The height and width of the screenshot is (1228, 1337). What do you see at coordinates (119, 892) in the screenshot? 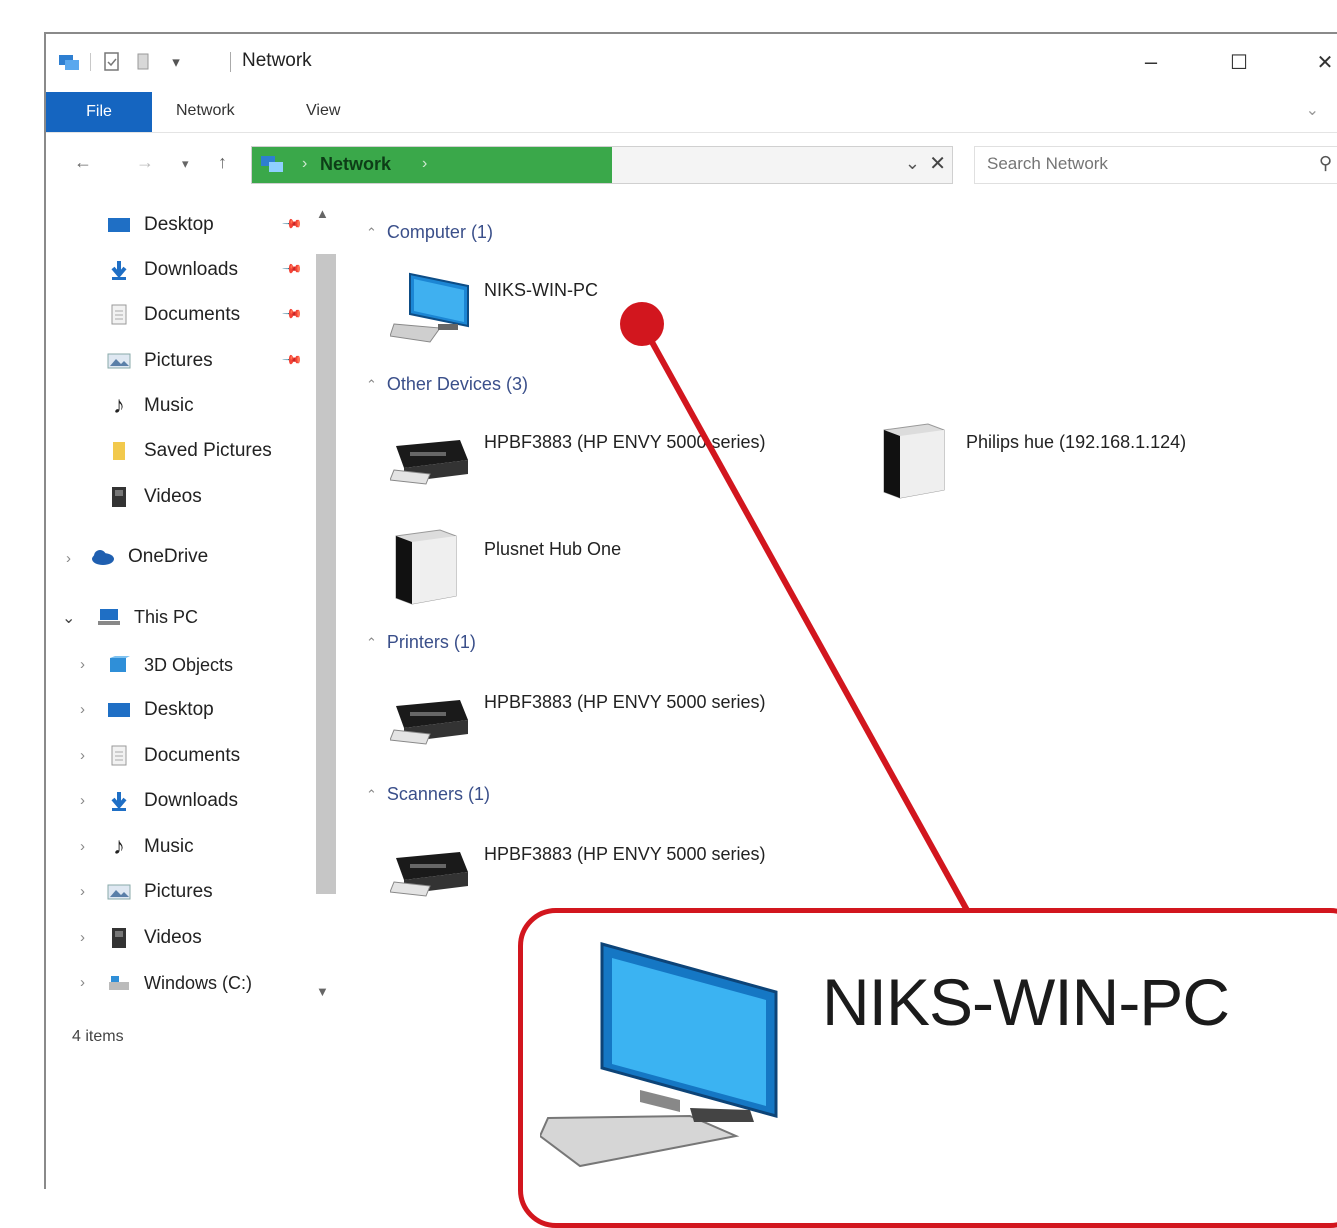
I see `pictures-icon` at bounding box center [119, 892].